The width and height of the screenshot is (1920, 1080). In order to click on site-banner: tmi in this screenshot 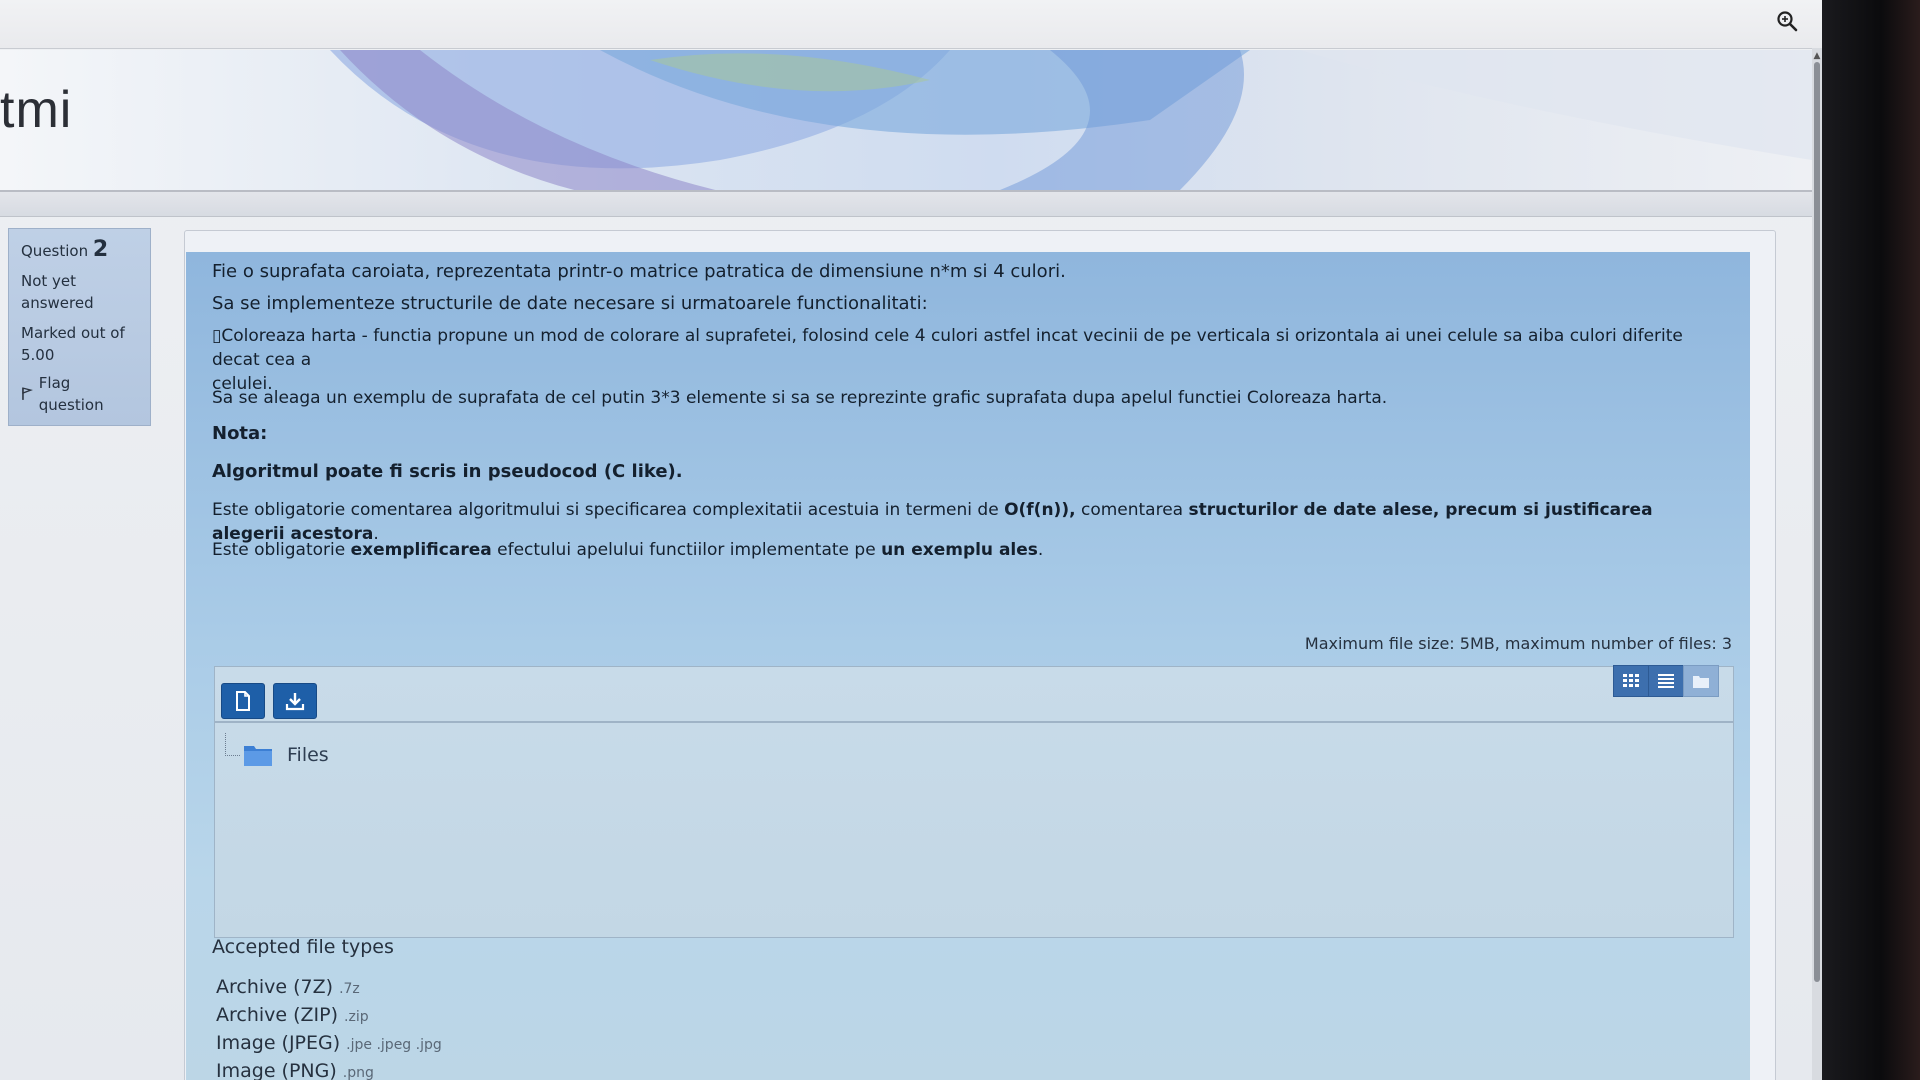, I will do `click(906, 121)`.